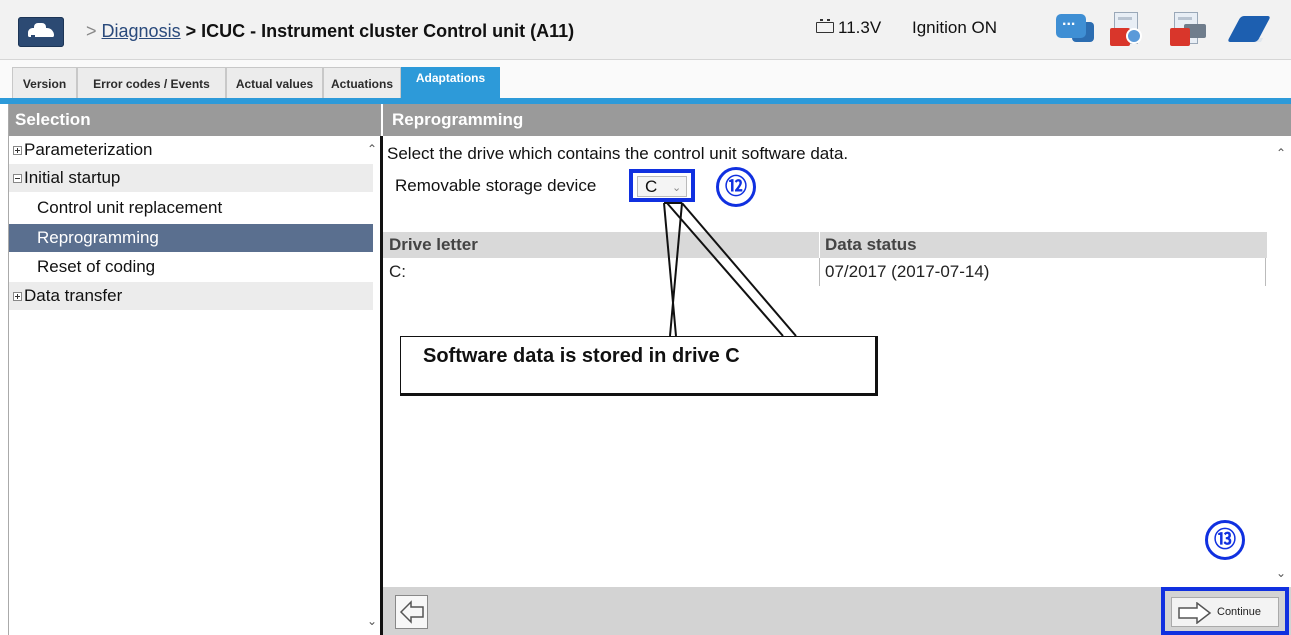 The image size is (1291, 635). I want to click on reprogramming-header: Reprogramming, so click(837, 120).